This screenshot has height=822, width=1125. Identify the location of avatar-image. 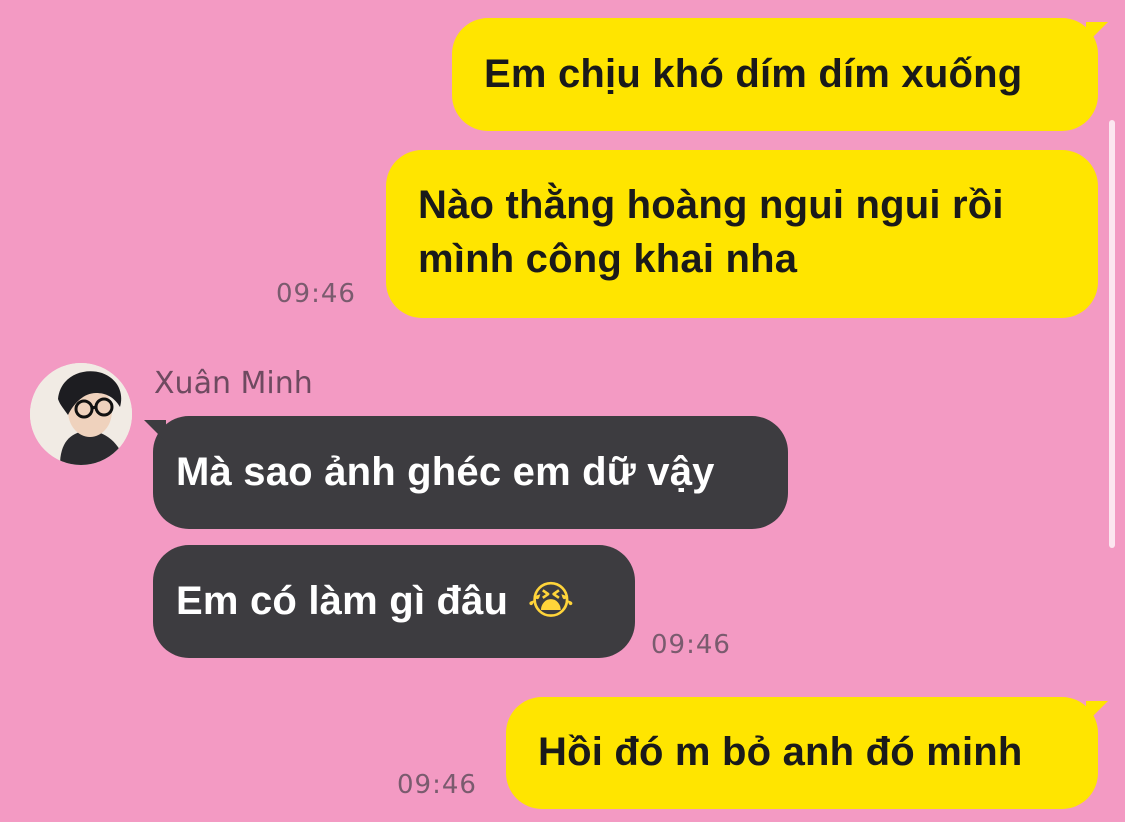
(81, 414).